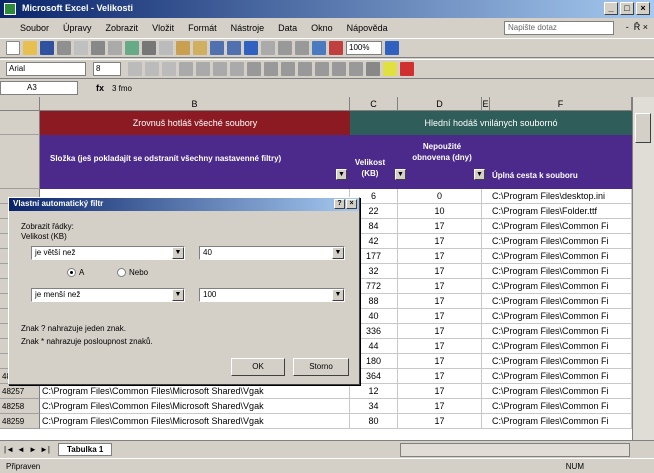 This screenshot has width=654, height=473. What do you see at coordinates (77, 28) in the screenshot?
I see `menu-upravy: Úpravy` at bounding box center [77, 28].